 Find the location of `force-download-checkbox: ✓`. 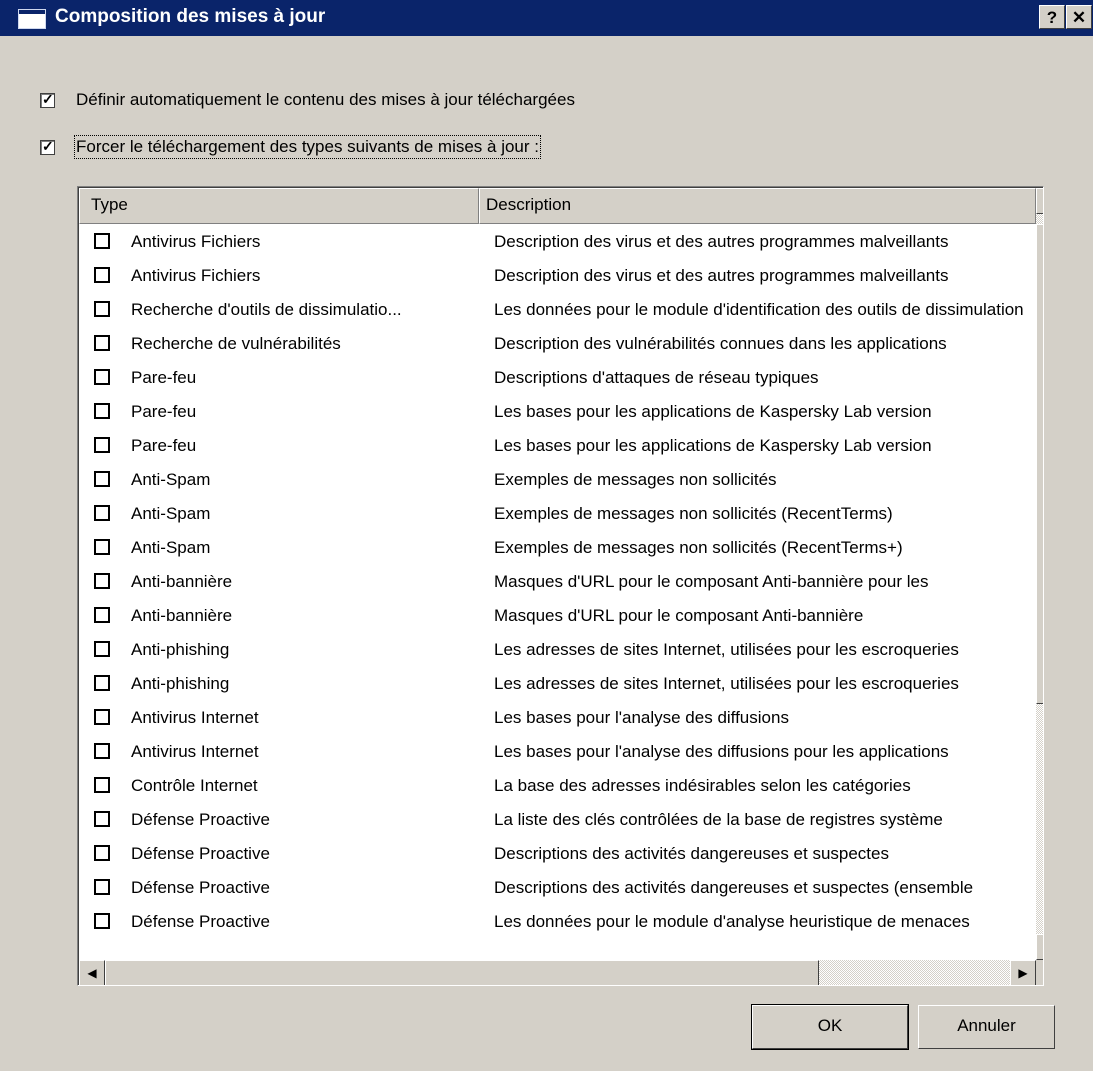

force-download-checkbox: ✓ is located at coordinates (47, 146).